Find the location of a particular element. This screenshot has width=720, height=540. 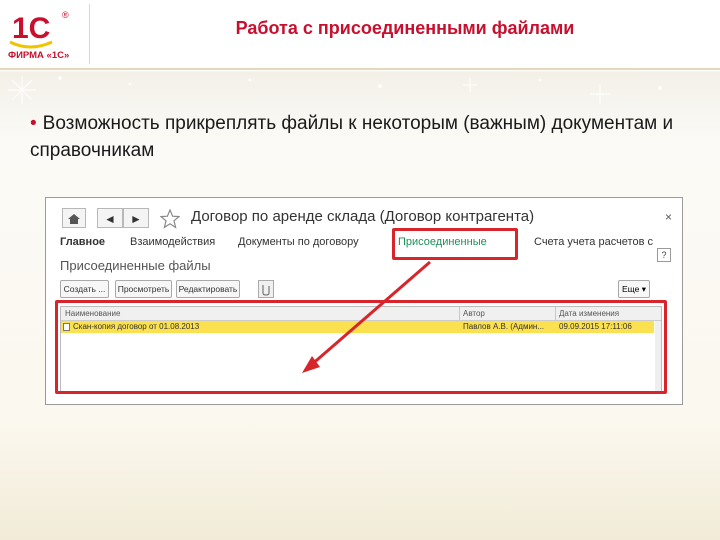

slide-title: Работа с присоединенными файлами is located at coordinates (405, 28).